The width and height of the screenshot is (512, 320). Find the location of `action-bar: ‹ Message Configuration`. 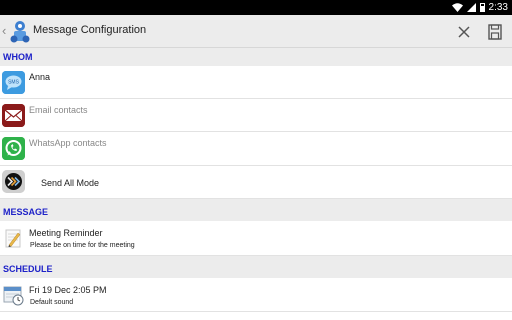

action-bar: ‹ Message Configuration is located at coordinates (256, 31).